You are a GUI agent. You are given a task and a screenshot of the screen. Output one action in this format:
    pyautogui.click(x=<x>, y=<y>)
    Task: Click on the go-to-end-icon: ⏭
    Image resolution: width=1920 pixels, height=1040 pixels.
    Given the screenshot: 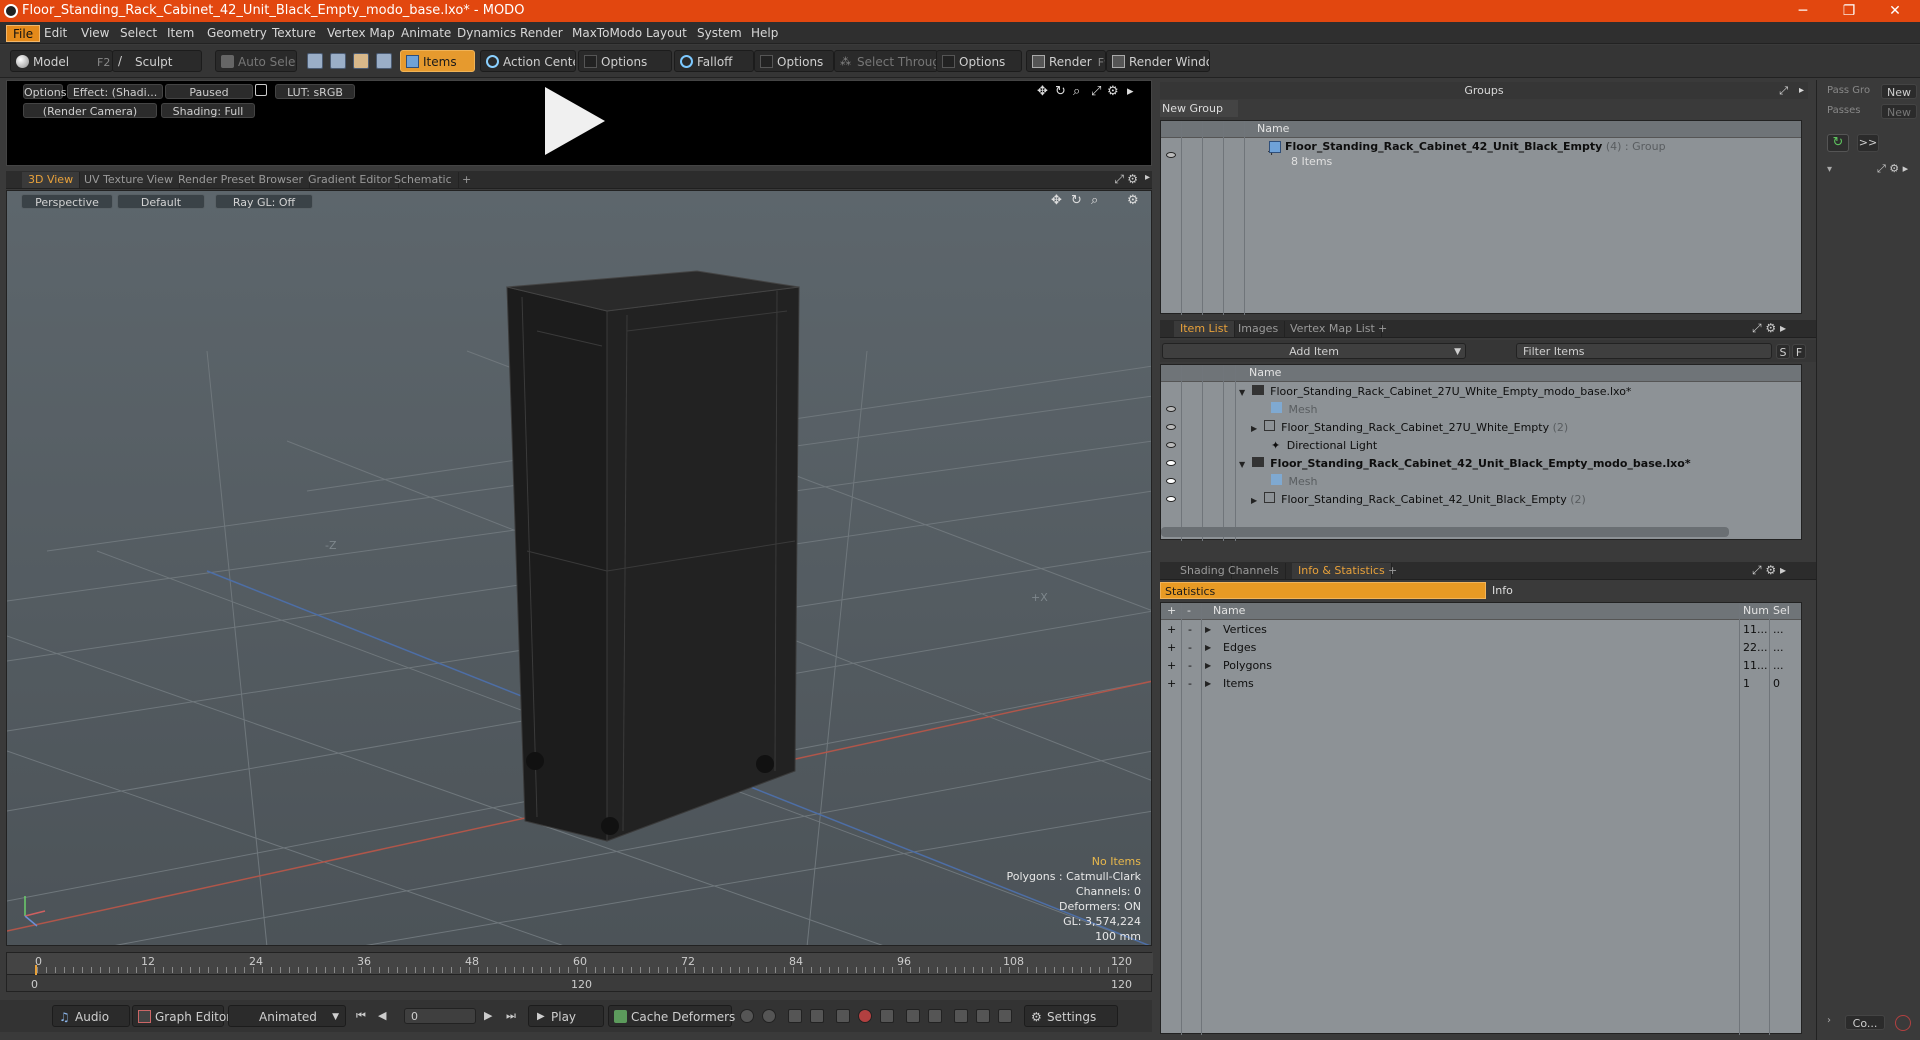 What is the action you would take?
    pyautogui.click(x=511, y=1016)
    